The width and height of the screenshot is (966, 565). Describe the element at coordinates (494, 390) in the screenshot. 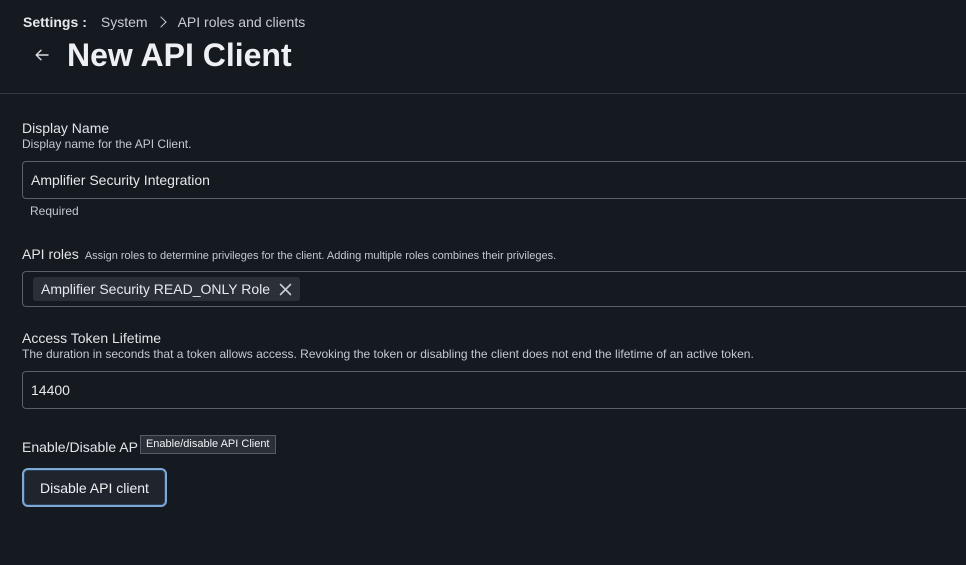

I see `token-lifetime-input` at that location.